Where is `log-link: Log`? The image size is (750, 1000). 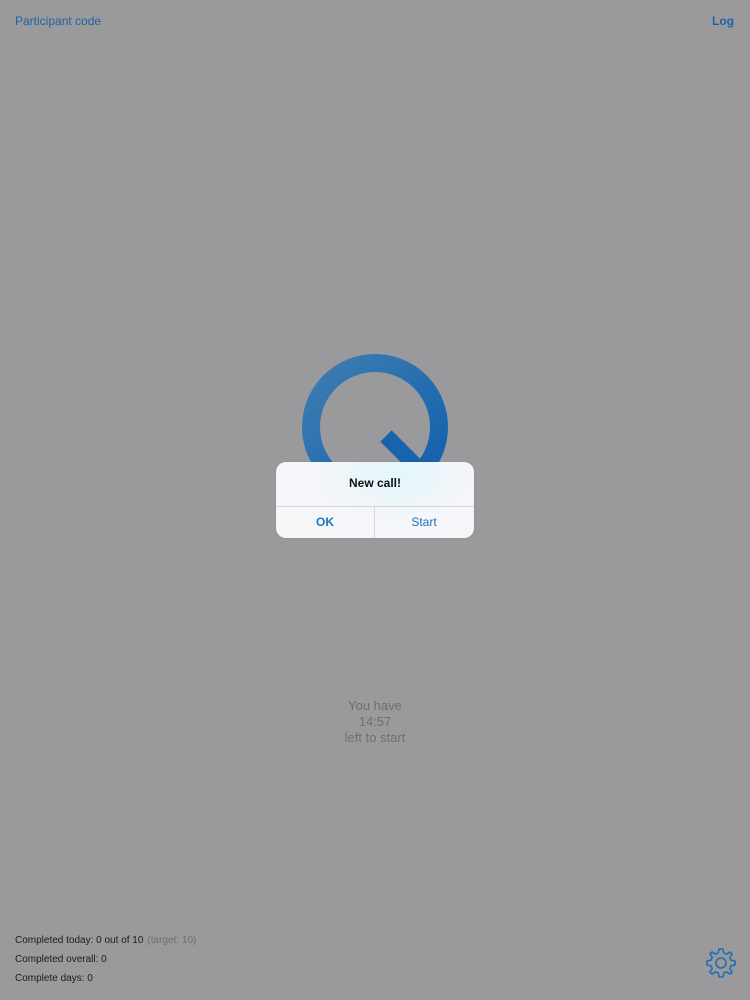 log-link: Log is located at coordinates (723, 21).